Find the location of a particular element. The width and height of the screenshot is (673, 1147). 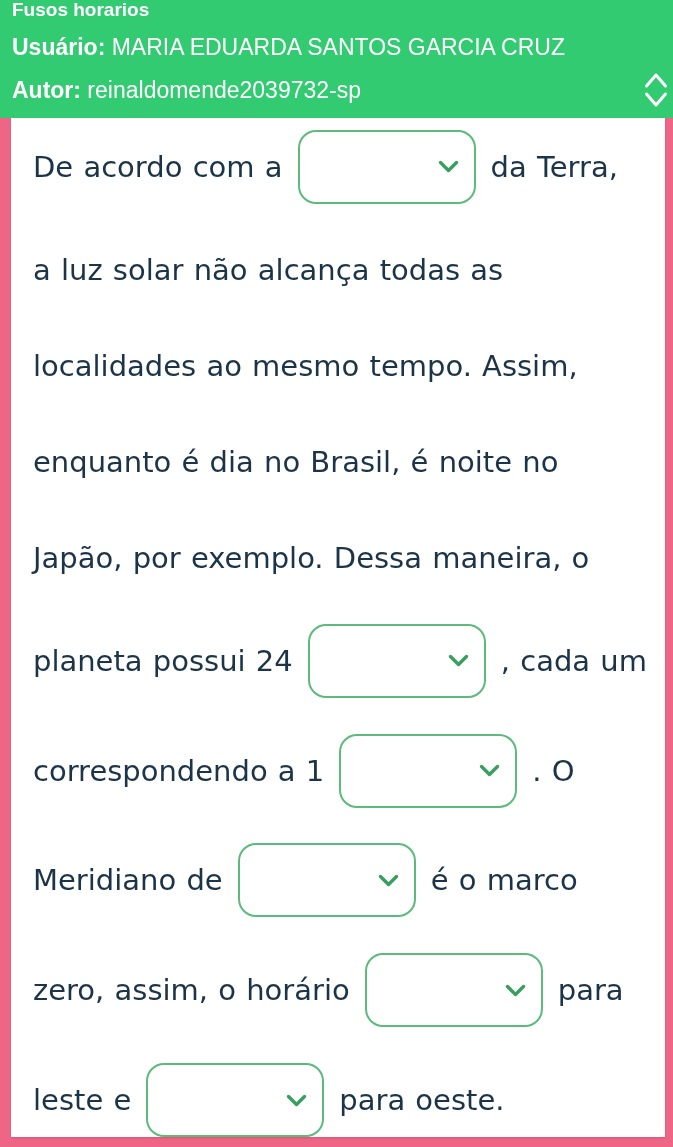

passage-text: localidades ao mesmo tempo. Assim, is located at coordinates (305, 366).